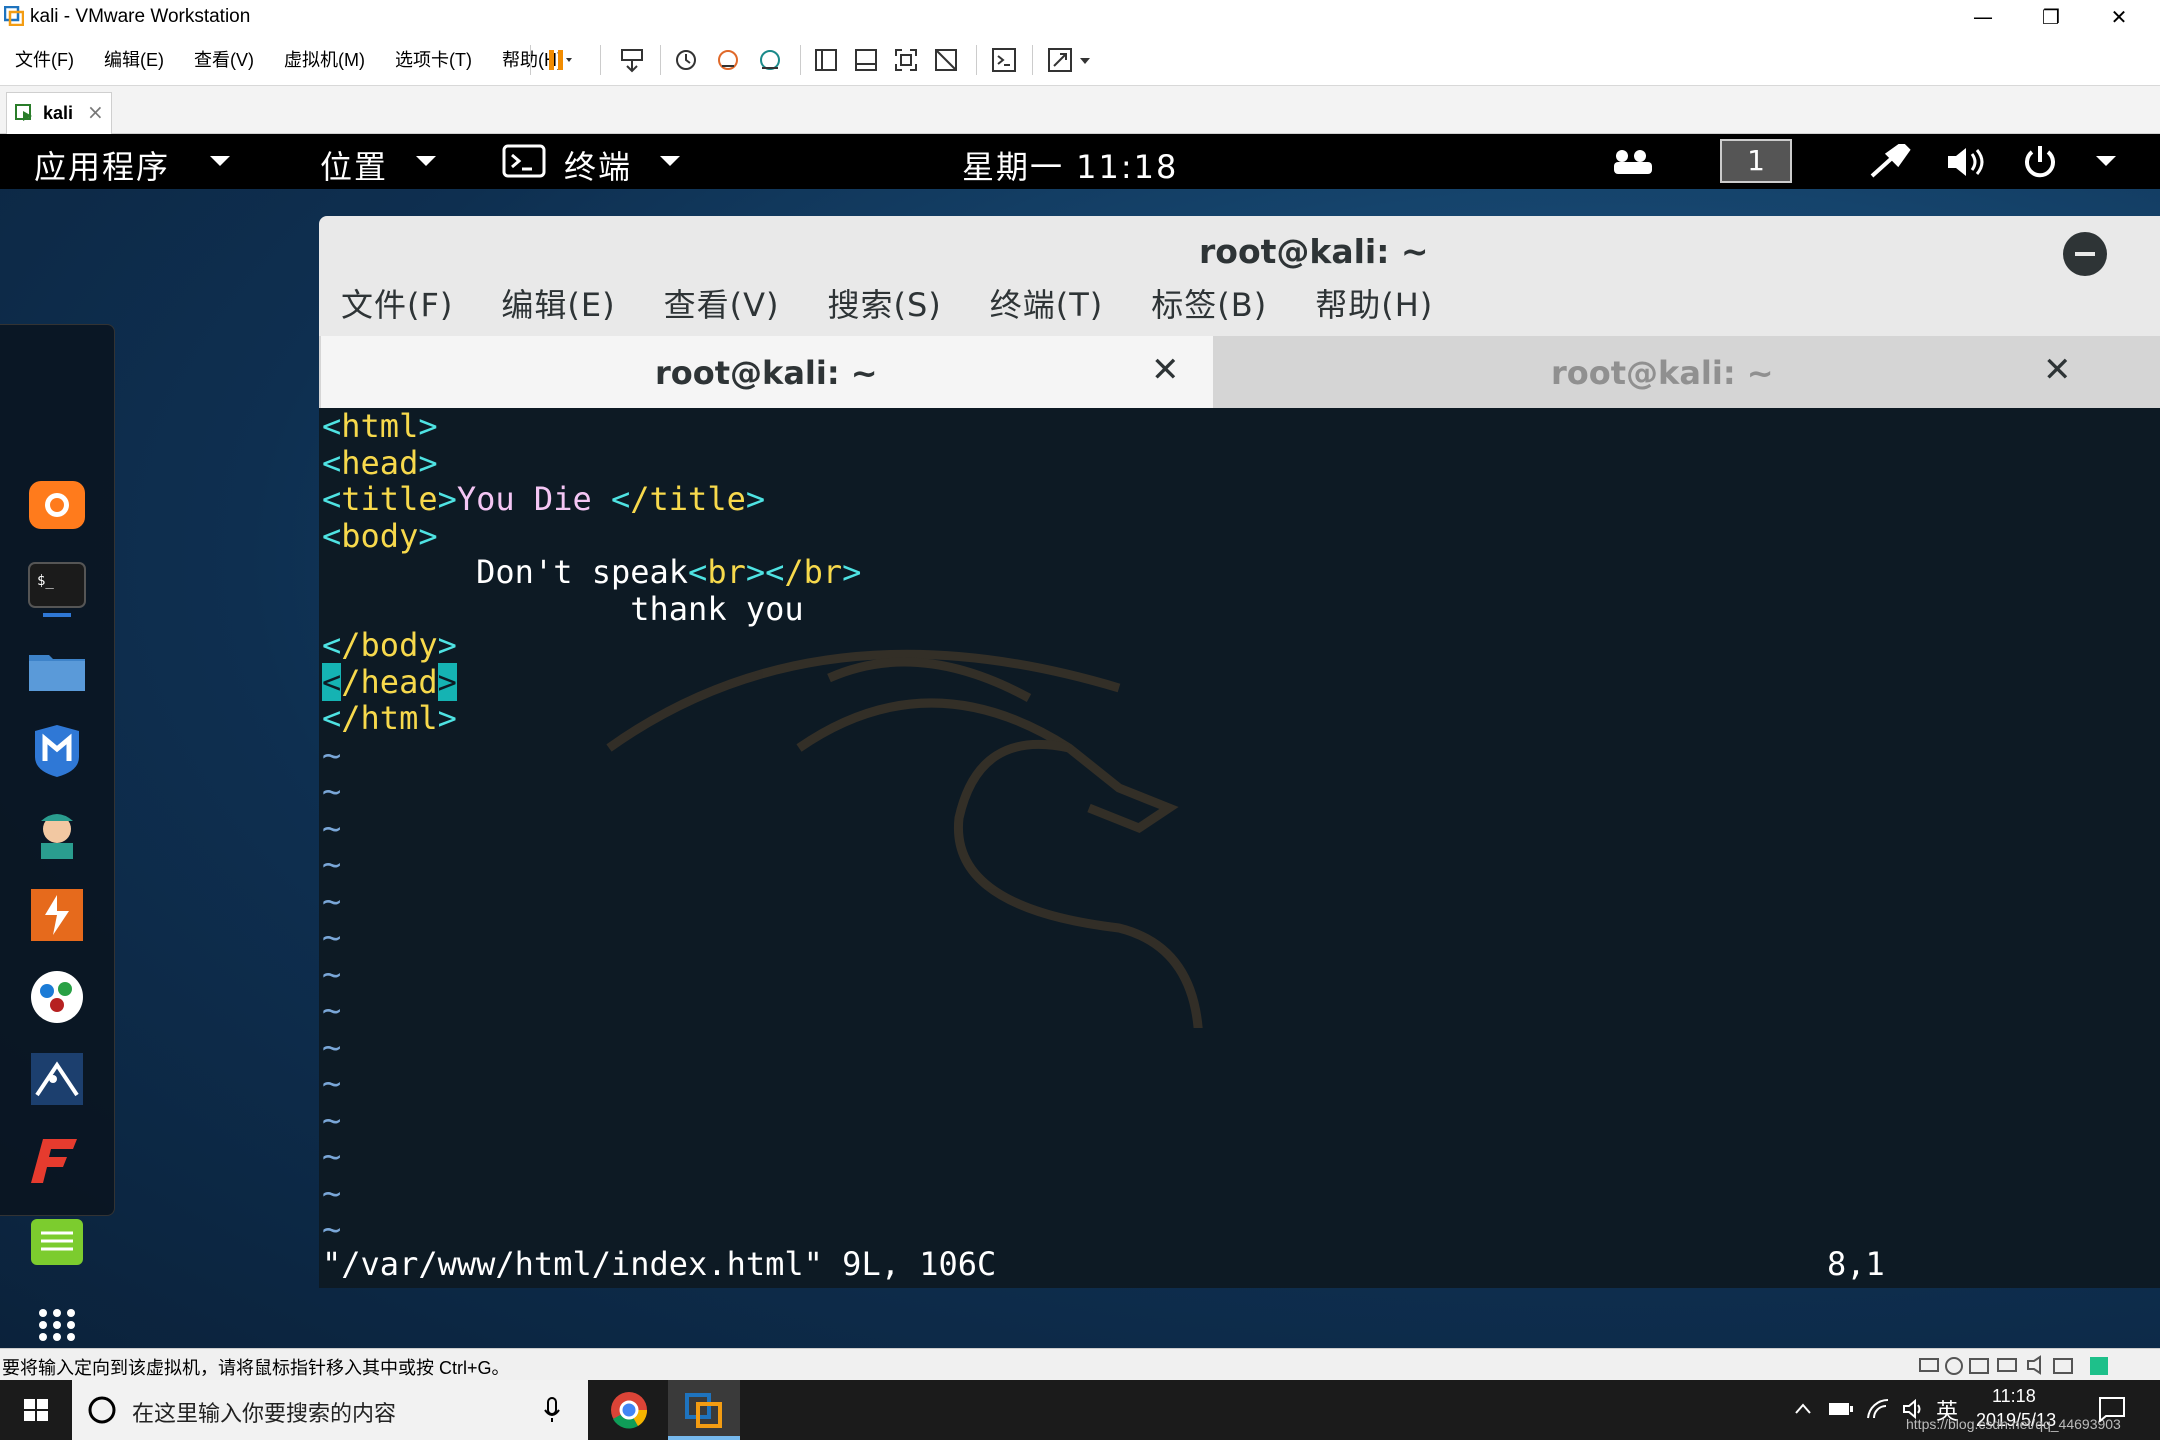 The image size is (2160, 1440). What do you see at coordinates (57, 1161) in the screenshot?
I see `faraday-icon` at bounding box center [57, 1161].